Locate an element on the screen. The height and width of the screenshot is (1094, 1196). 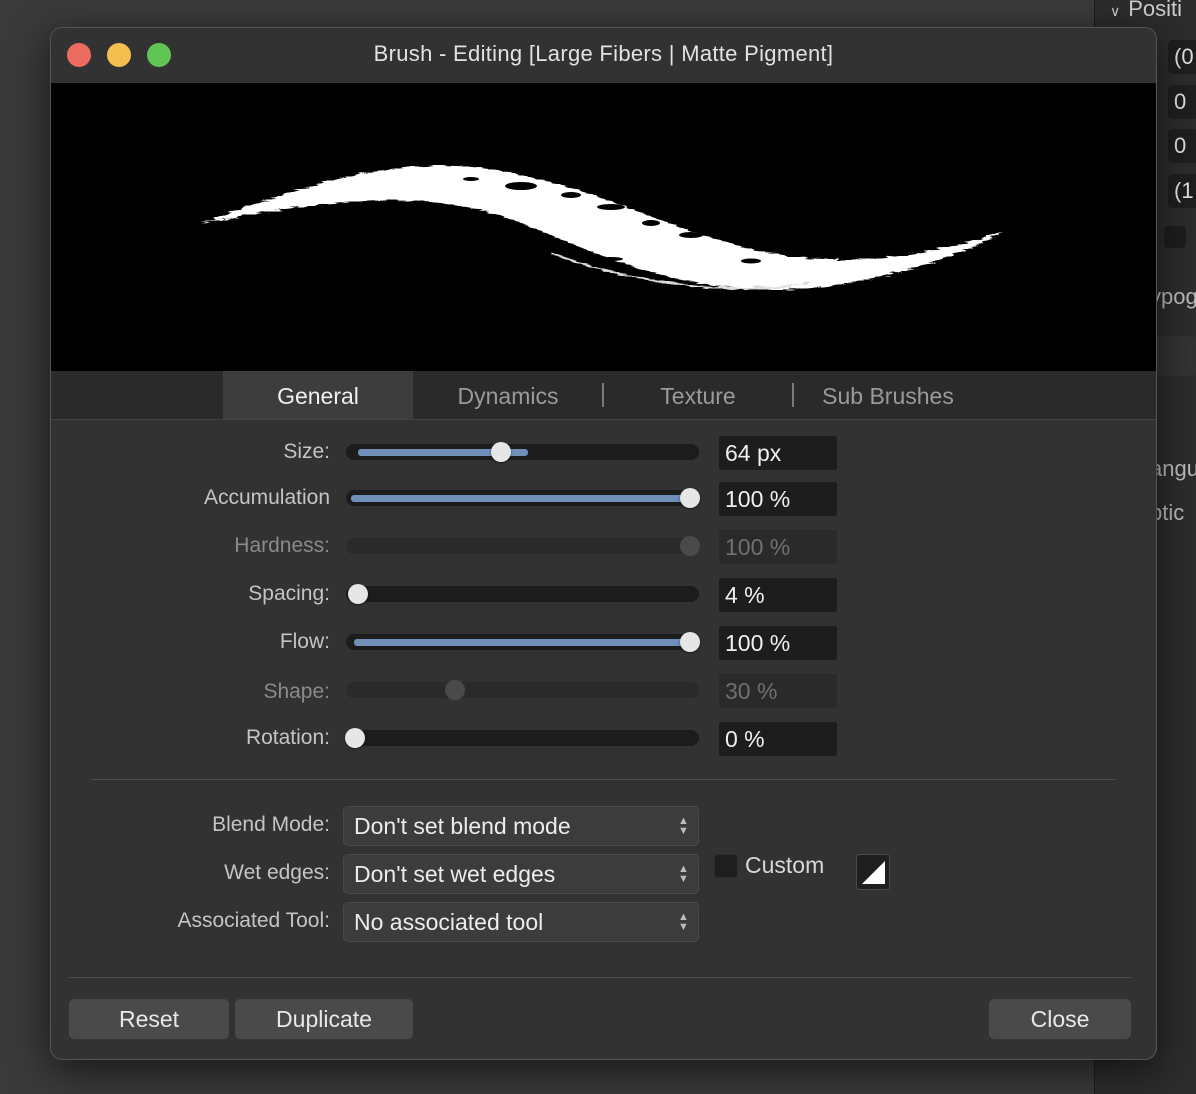
accumulation-label: Accumulation is located at coordinates (266, 497).